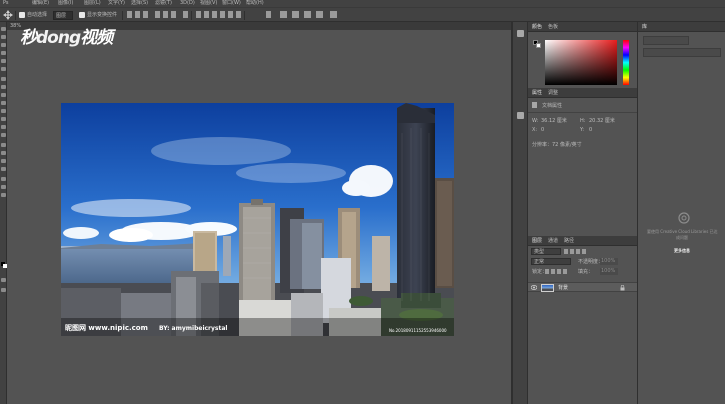 The width and height of the screenshot is (725, 404). Describe the element at coordinates (547, 288) in the screenshot. I see `layer-thumbnail` at that location.